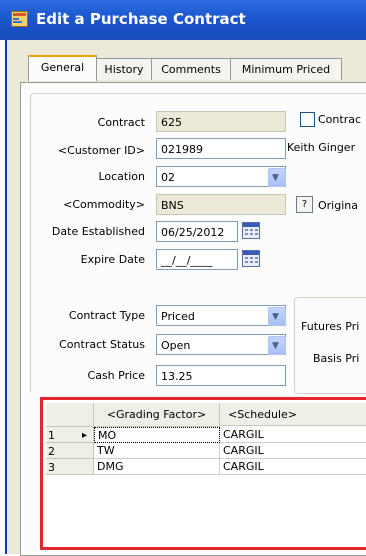 The height and width of the screenshot is (556, 366). I want to click on location-dropdown-button: ▼, so click(277, 177).